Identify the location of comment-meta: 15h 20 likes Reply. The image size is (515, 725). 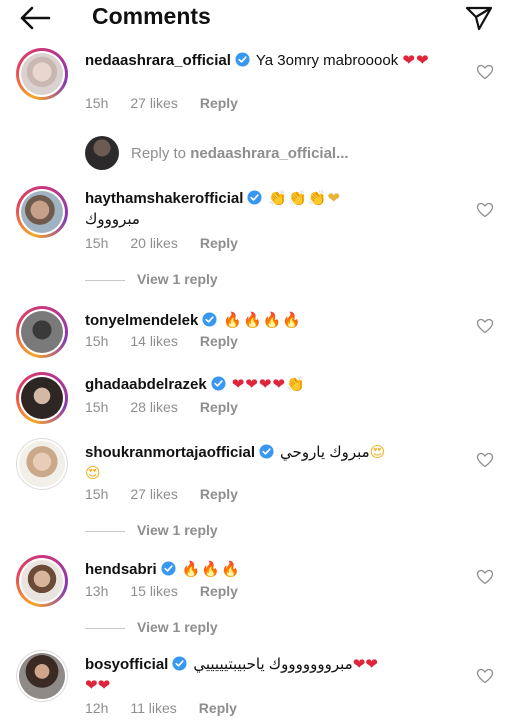
(172, 243).